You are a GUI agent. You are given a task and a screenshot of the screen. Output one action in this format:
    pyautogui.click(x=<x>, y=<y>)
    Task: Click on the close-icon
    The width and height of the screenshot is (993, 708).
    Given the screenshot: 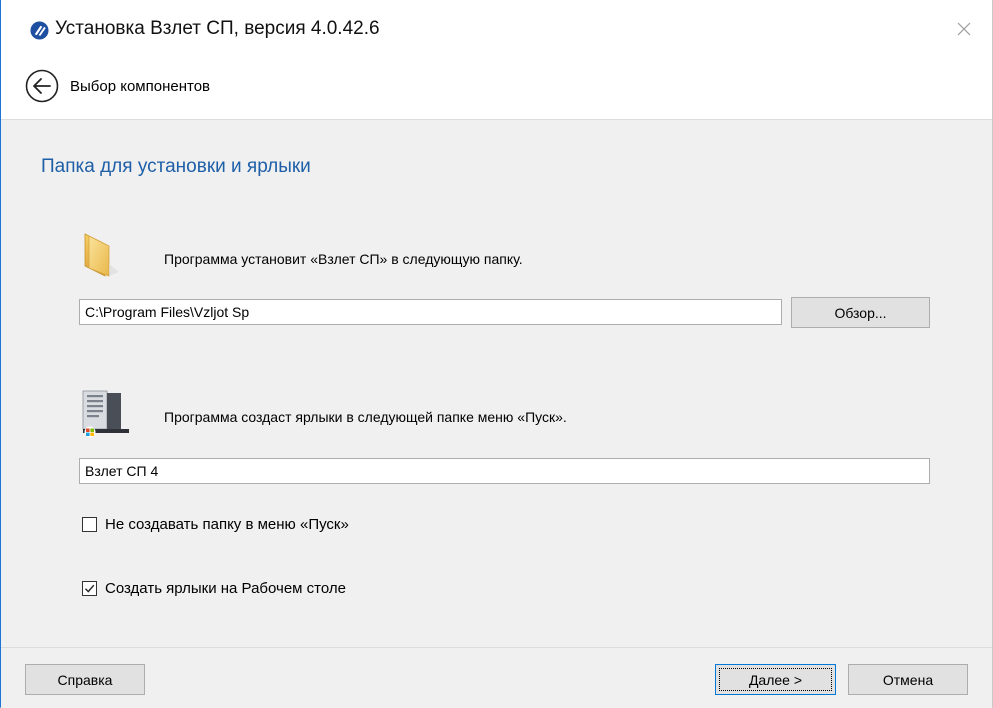 What is the action you would take?
    pyautogui.click(x=964, y=29)
    